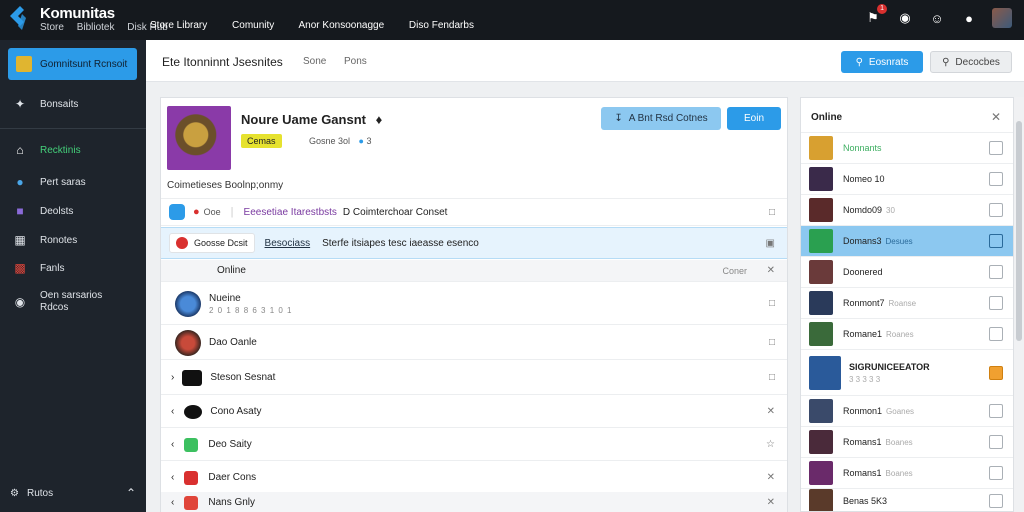  I want to click on player-row: ‹ Nans Gnly ✕, so click(474, 502).